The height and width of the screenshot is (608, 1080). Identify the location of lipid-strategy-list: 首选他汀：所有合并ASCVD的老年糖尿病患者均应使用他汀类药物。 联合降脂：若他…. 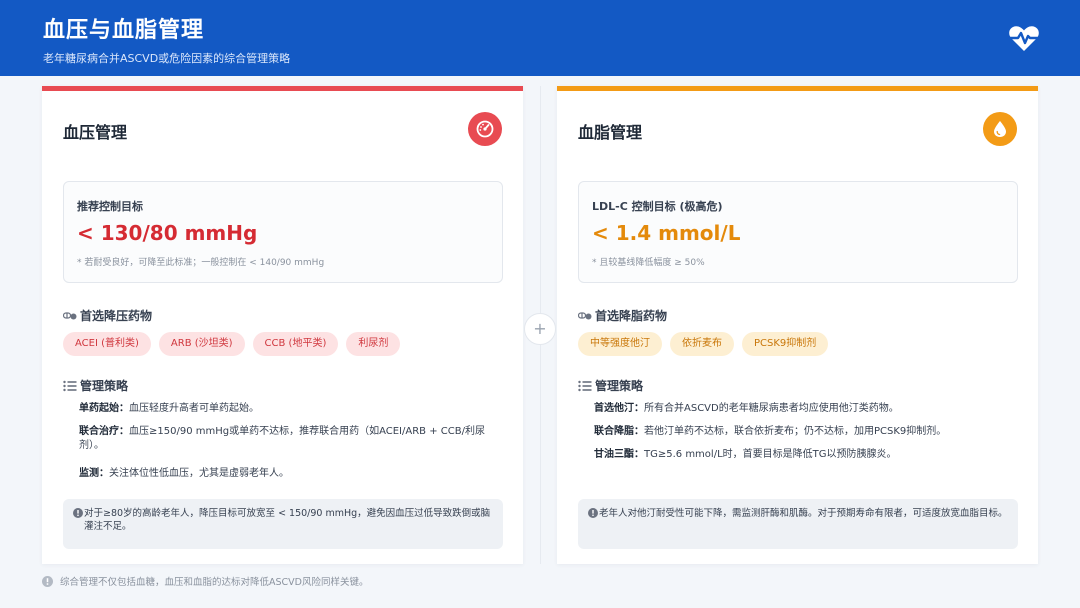
(806, 436).